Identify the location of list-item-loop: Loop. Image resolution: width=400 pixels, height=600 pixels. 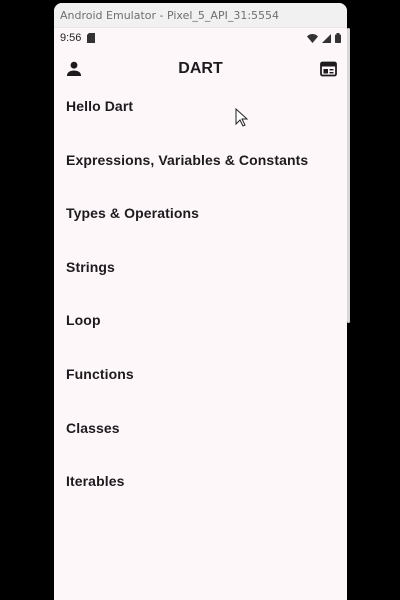
(200, 334).